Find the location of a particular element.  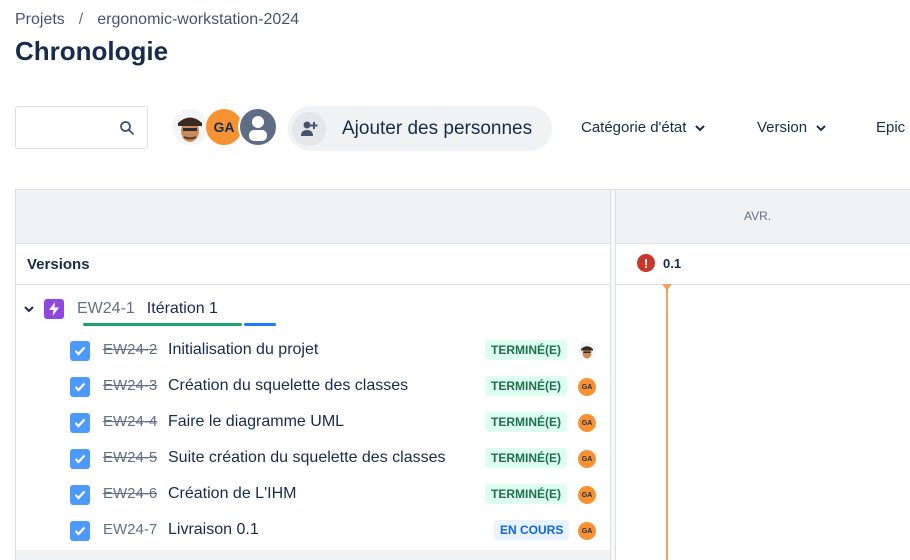

issue-summary: Création de L'IHM is located at coordinates (232, 494).